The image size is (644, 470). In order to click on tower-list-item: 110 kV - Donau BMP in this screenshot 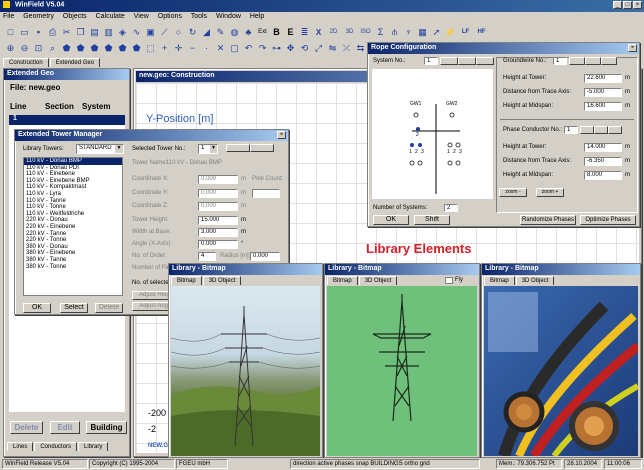, I will do `click(73, 161)`.